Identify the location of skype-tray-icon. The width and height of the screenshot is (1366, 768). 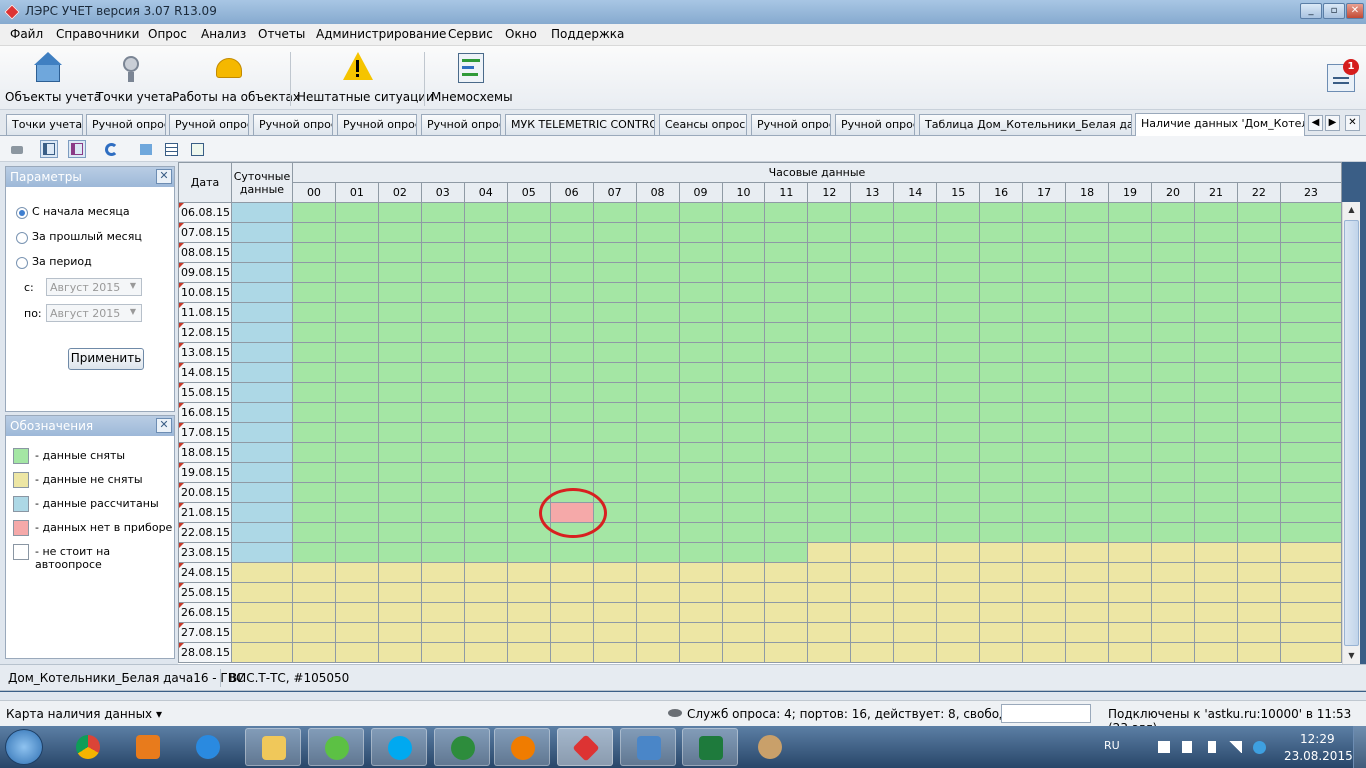
(1259, 747).